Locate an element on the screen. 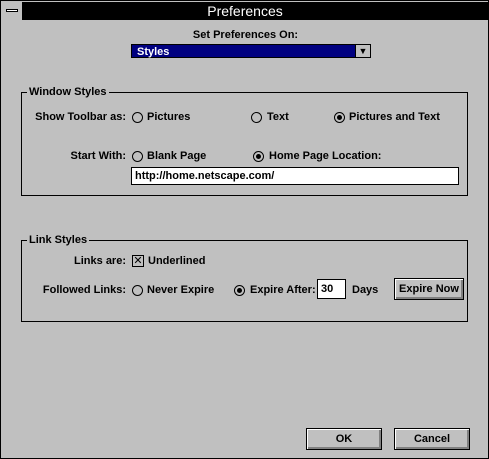 Image resolution: width=489 pixels, height=459 pixels. set-preferences-value: Styles is located at coordinates (153, 52).